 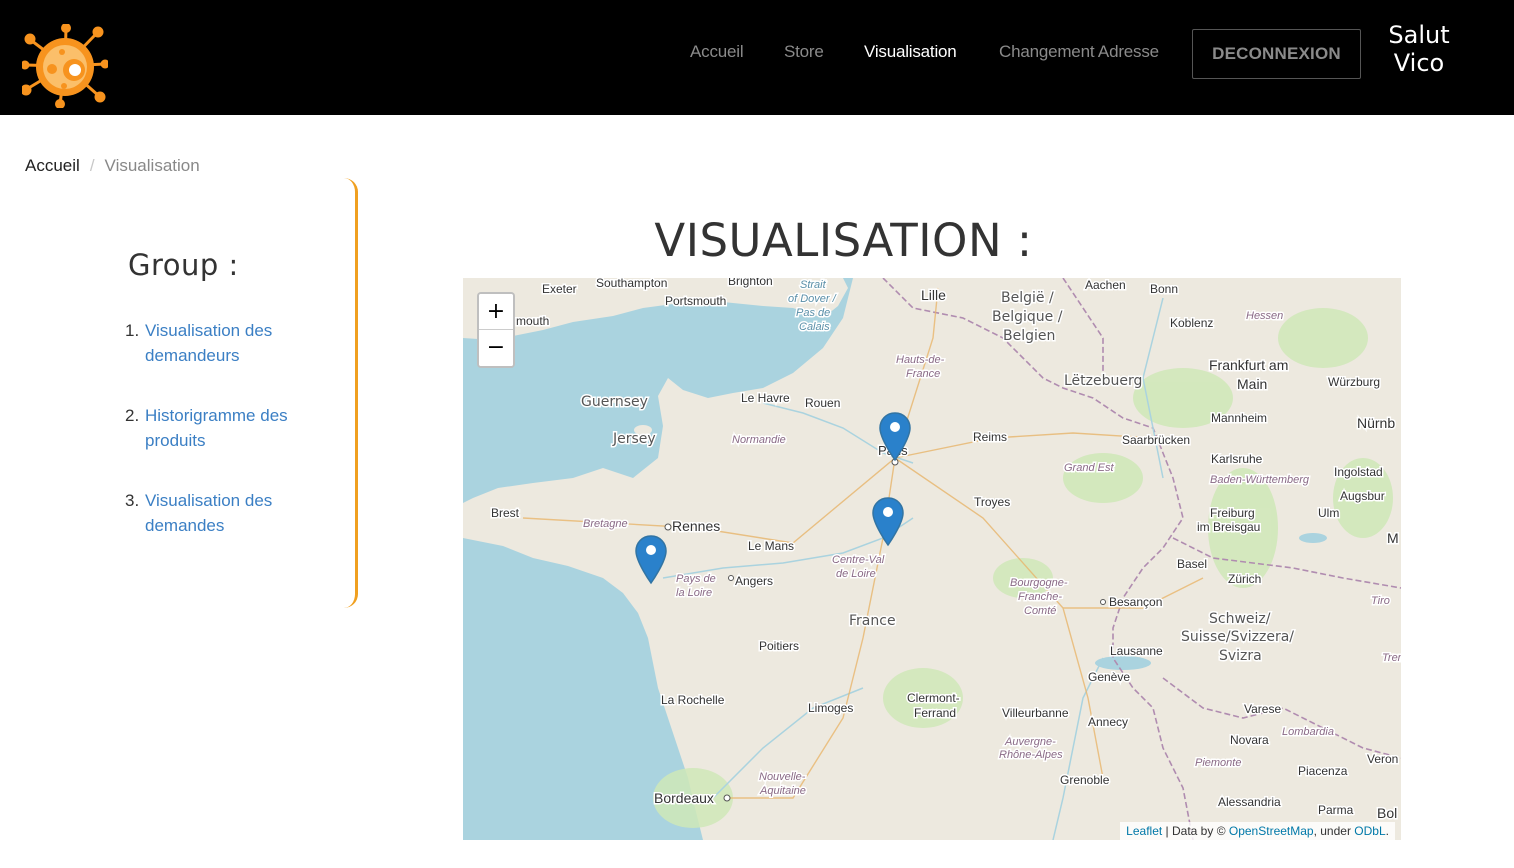 What do you see at coordinates (717, 52) in the screenshot?
I see `nav-accueil: Accueil` at bounding box center [717, 52].